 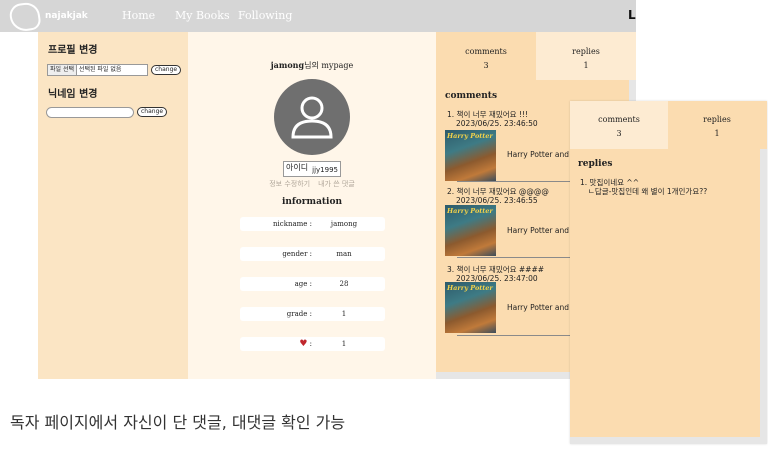 I want to click on id-value: jjy1995, so click(x=325, y=170).